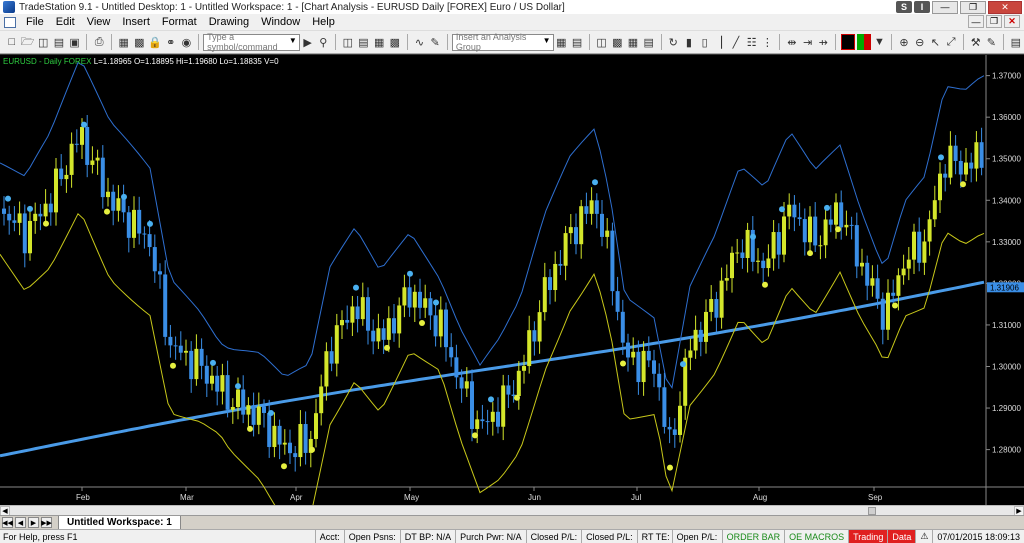  Describe the element at coordinates (923, 536) in the screenshot. I see `bell-icon: ⚠` at that location.